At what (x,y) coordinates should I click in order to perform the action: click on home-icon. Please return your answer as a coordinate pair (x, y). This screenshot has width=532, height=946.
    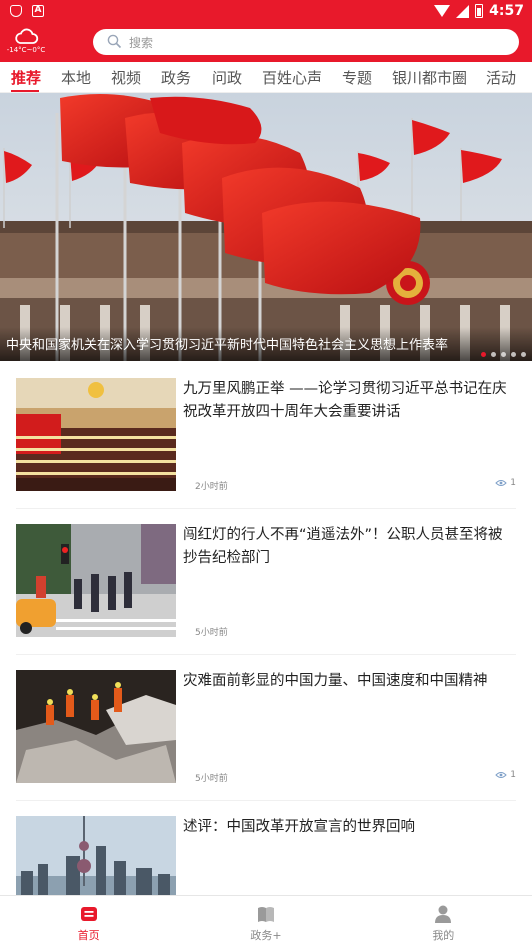
    Looking at the image, I should click on (88, 914).